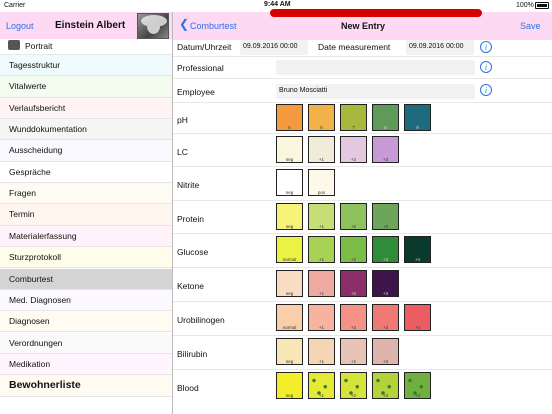  Describe the element at coordinates (321, 127) in the screenshot. I see `swatch-label: 6` at that location.